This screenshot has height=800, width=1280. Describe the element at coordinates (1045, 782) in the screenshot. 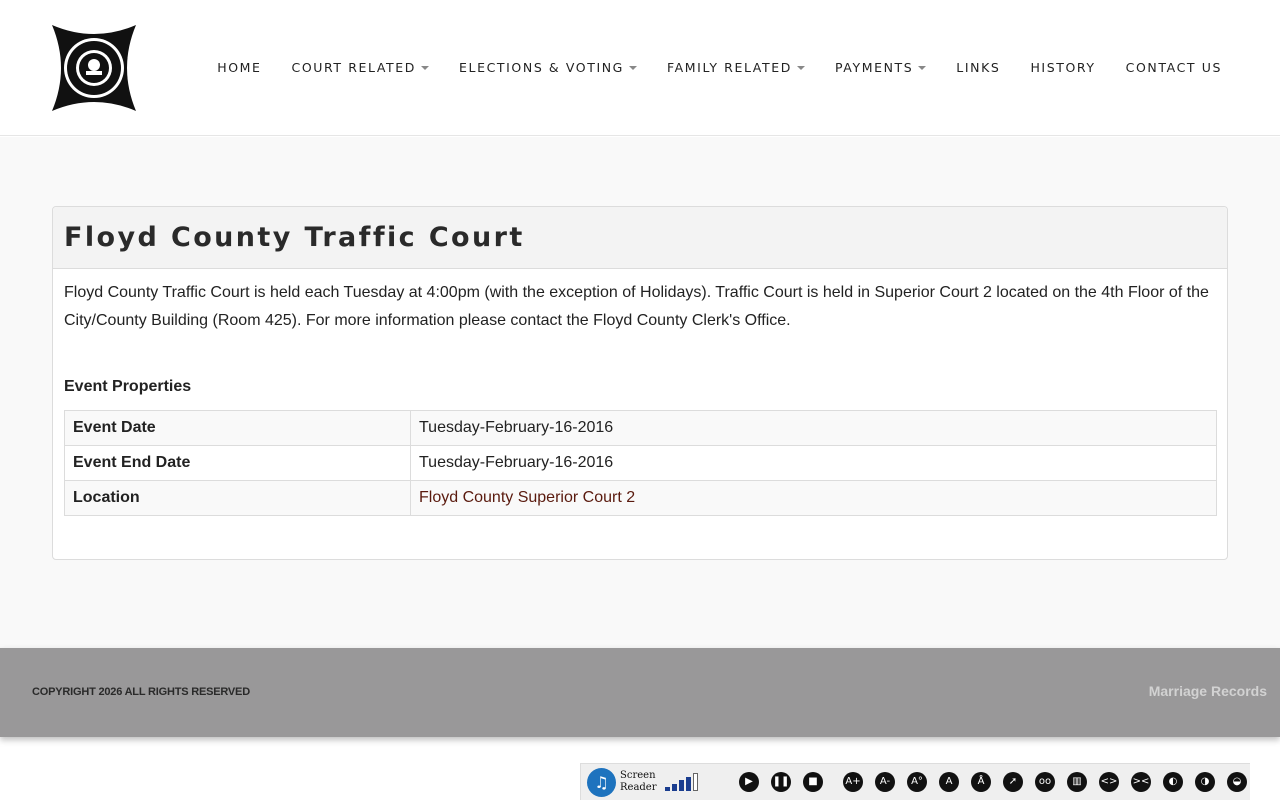

I see `reading-glasses-icon: oo` at that location.